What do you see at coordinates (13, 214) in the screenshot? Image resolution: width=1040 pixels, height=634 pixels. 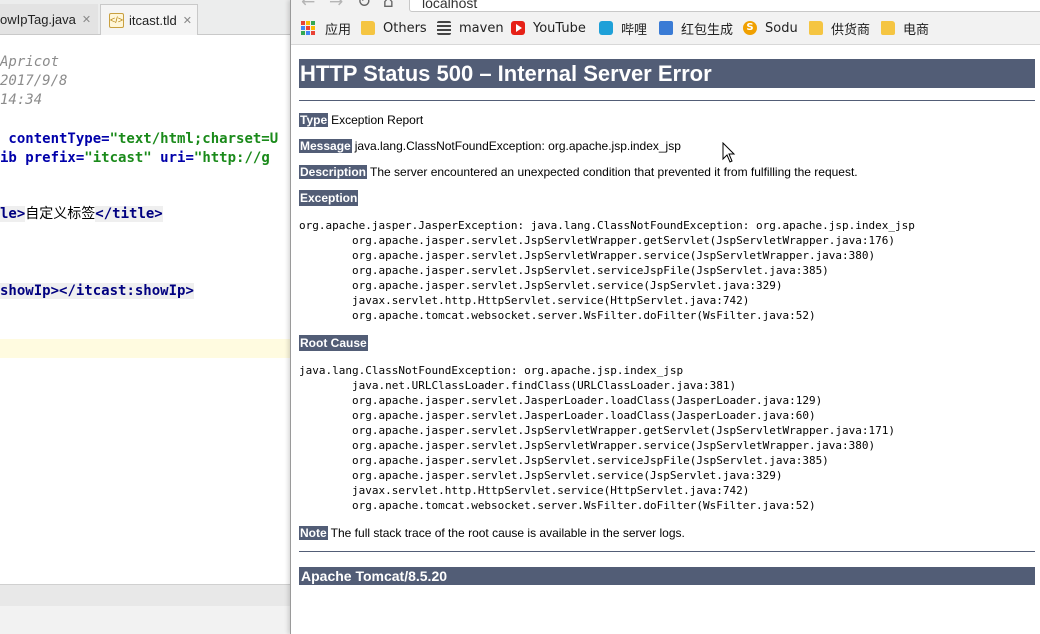 I see `code-tag: le>` at bounding box center [13, 214].